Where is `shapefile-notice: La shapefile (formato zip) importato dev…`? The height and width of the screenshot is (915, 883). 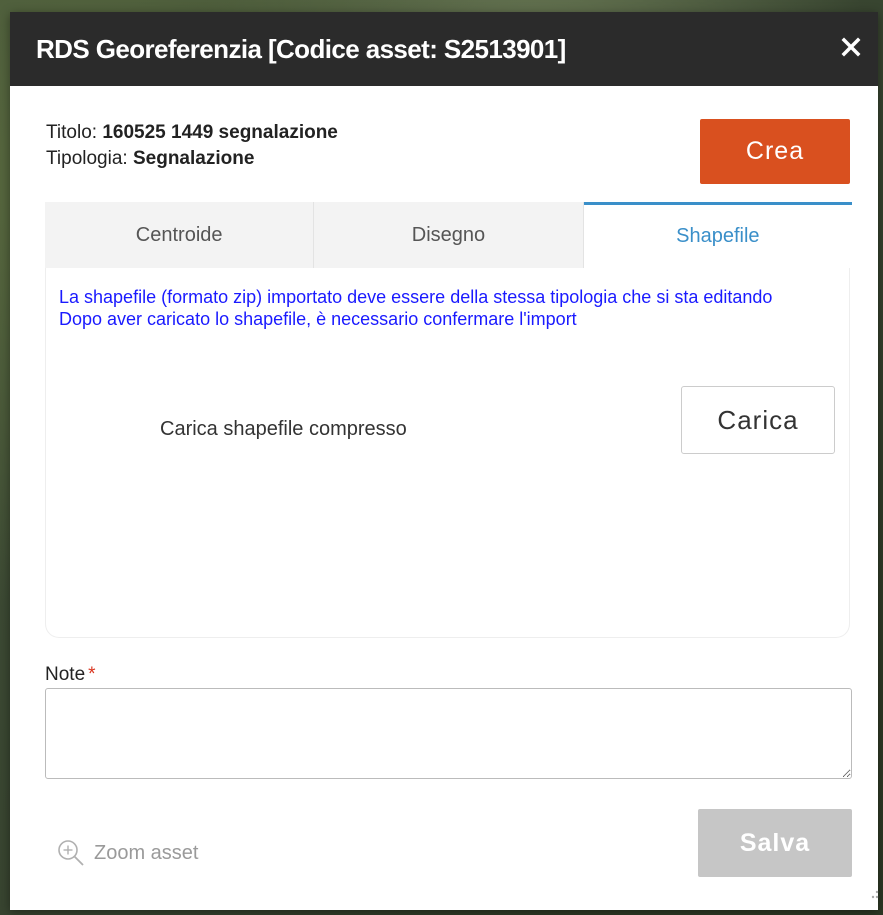
shapefile-notice: La shapefile (formato zip) importato dev… is located at coordinates (449, 308).